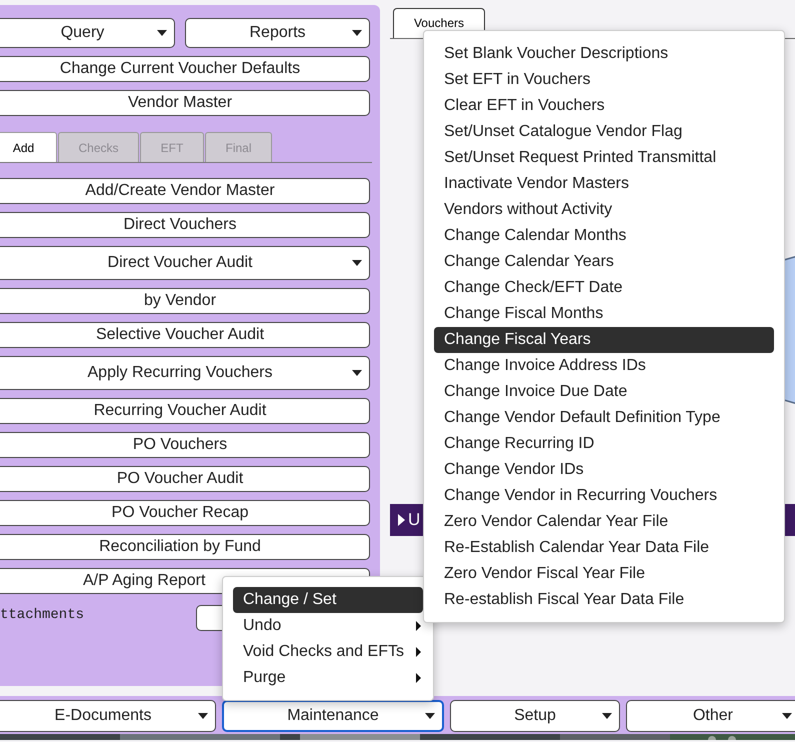  Describe the element at coordinates (604, 262) in the screenshot. I see `menu-item: Change Calendar Years` at that location.